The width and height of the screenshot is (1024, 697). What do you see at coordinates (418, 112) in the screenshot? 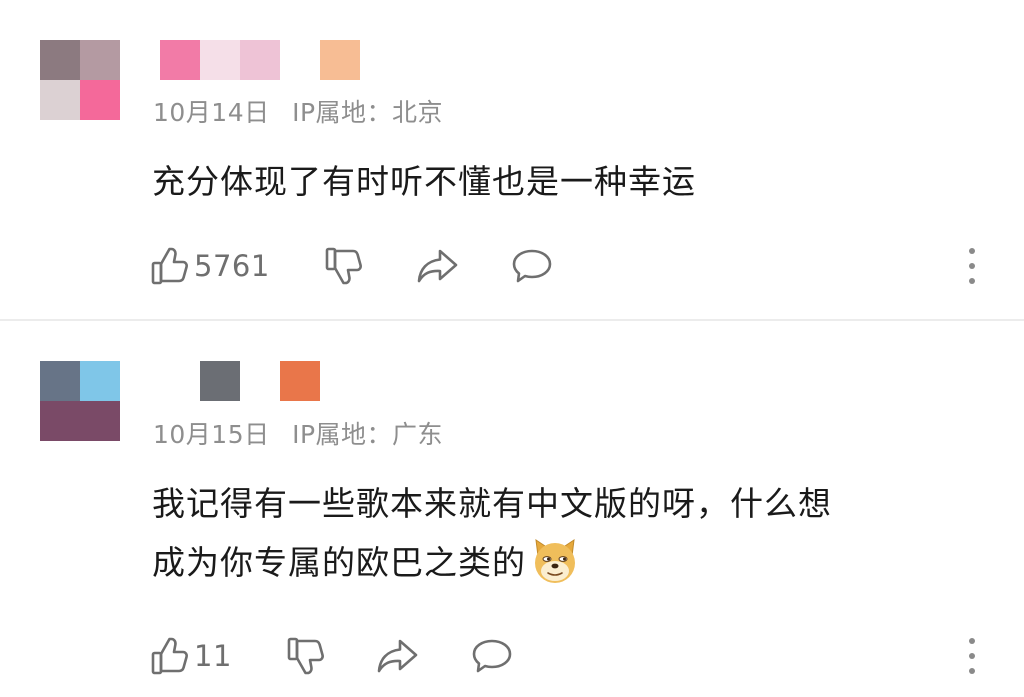
I see `ip-location: 北京` at bounding box center [418, 112].